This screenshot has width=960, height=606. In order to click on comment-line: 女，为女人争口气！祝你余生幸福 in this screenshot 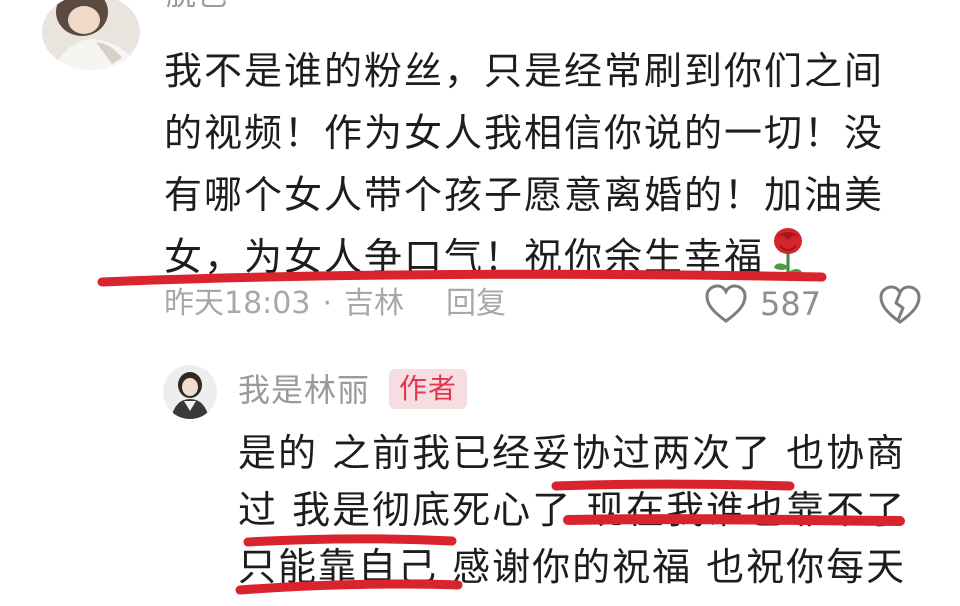, I will do `click(534, 257)`.